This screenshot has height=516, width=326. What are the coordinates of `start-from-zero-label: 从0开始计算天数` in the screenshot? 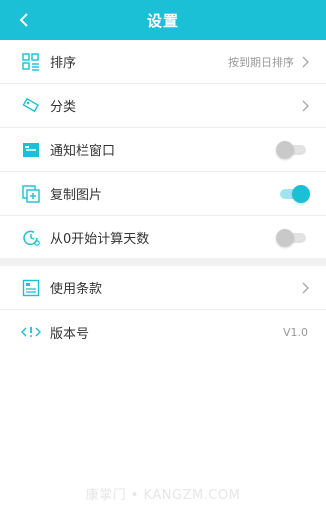 It's located at (100, 239).